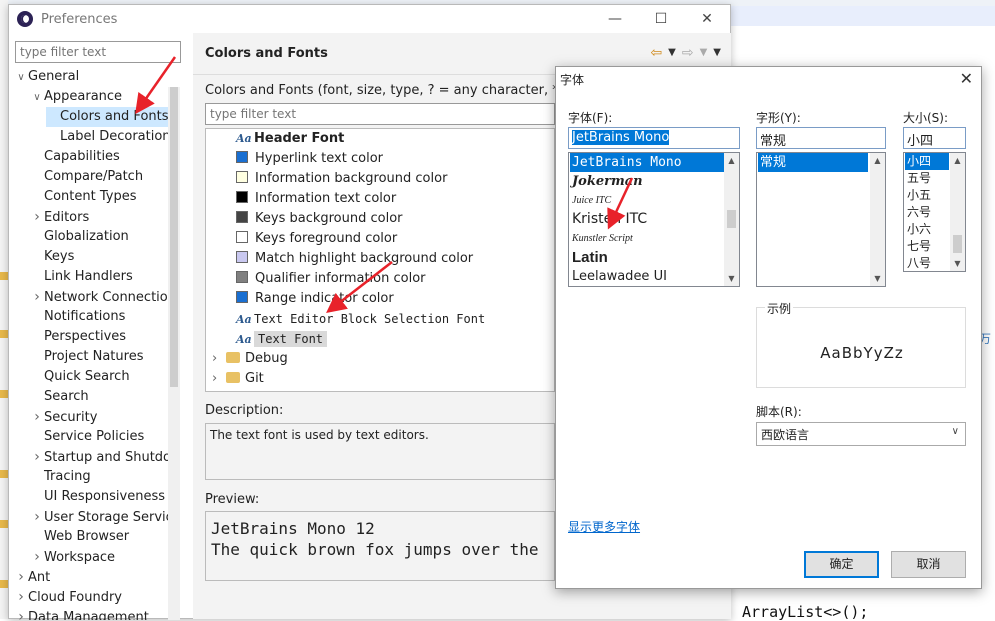 The height and width of the screenshot is (621, 995). What do you see at coordinates (354, 259) in the screenshot?
I see `color-font-item: Match highlight background color` at bounding box center [354, 259].